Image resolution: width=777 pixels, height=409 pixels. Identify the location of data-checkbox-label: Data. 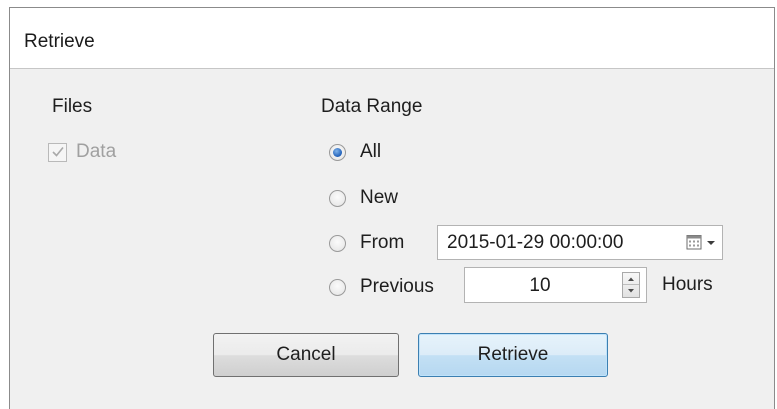
(96, 151).